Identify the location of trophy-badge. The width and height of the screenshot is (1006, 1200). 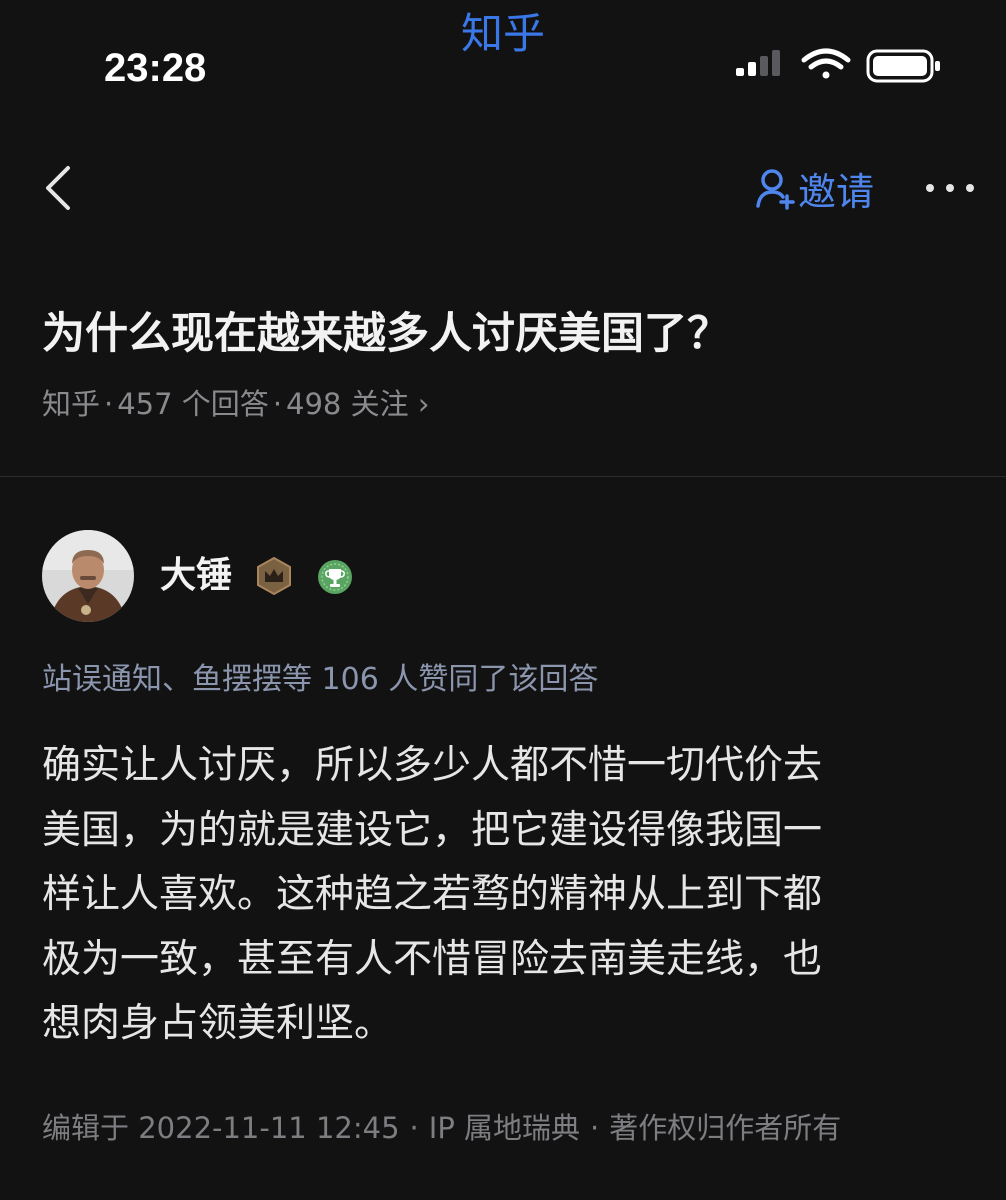
(335, 577).